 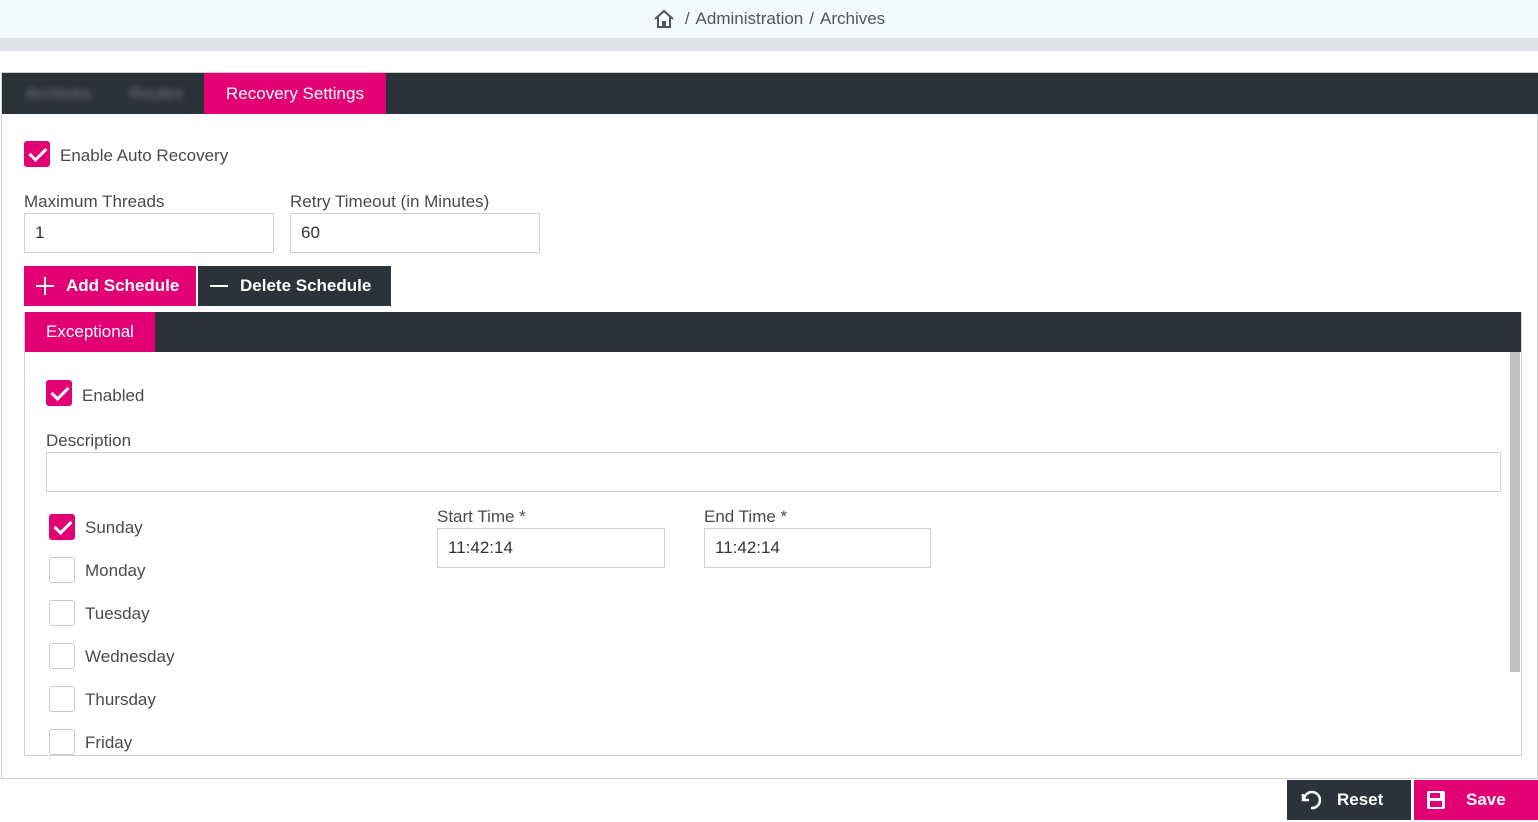 I want to click on tab-bar: Archives Routes Recovery Settings, so click(x=770, y=93).